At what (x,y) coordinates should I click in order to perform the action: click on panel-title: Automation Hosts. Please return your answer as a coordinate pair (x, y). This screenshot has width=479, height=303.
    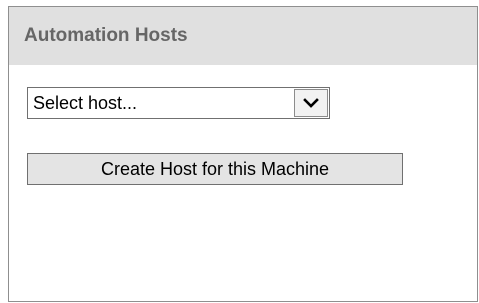
    Looking at the image, I should click on (106, 35).